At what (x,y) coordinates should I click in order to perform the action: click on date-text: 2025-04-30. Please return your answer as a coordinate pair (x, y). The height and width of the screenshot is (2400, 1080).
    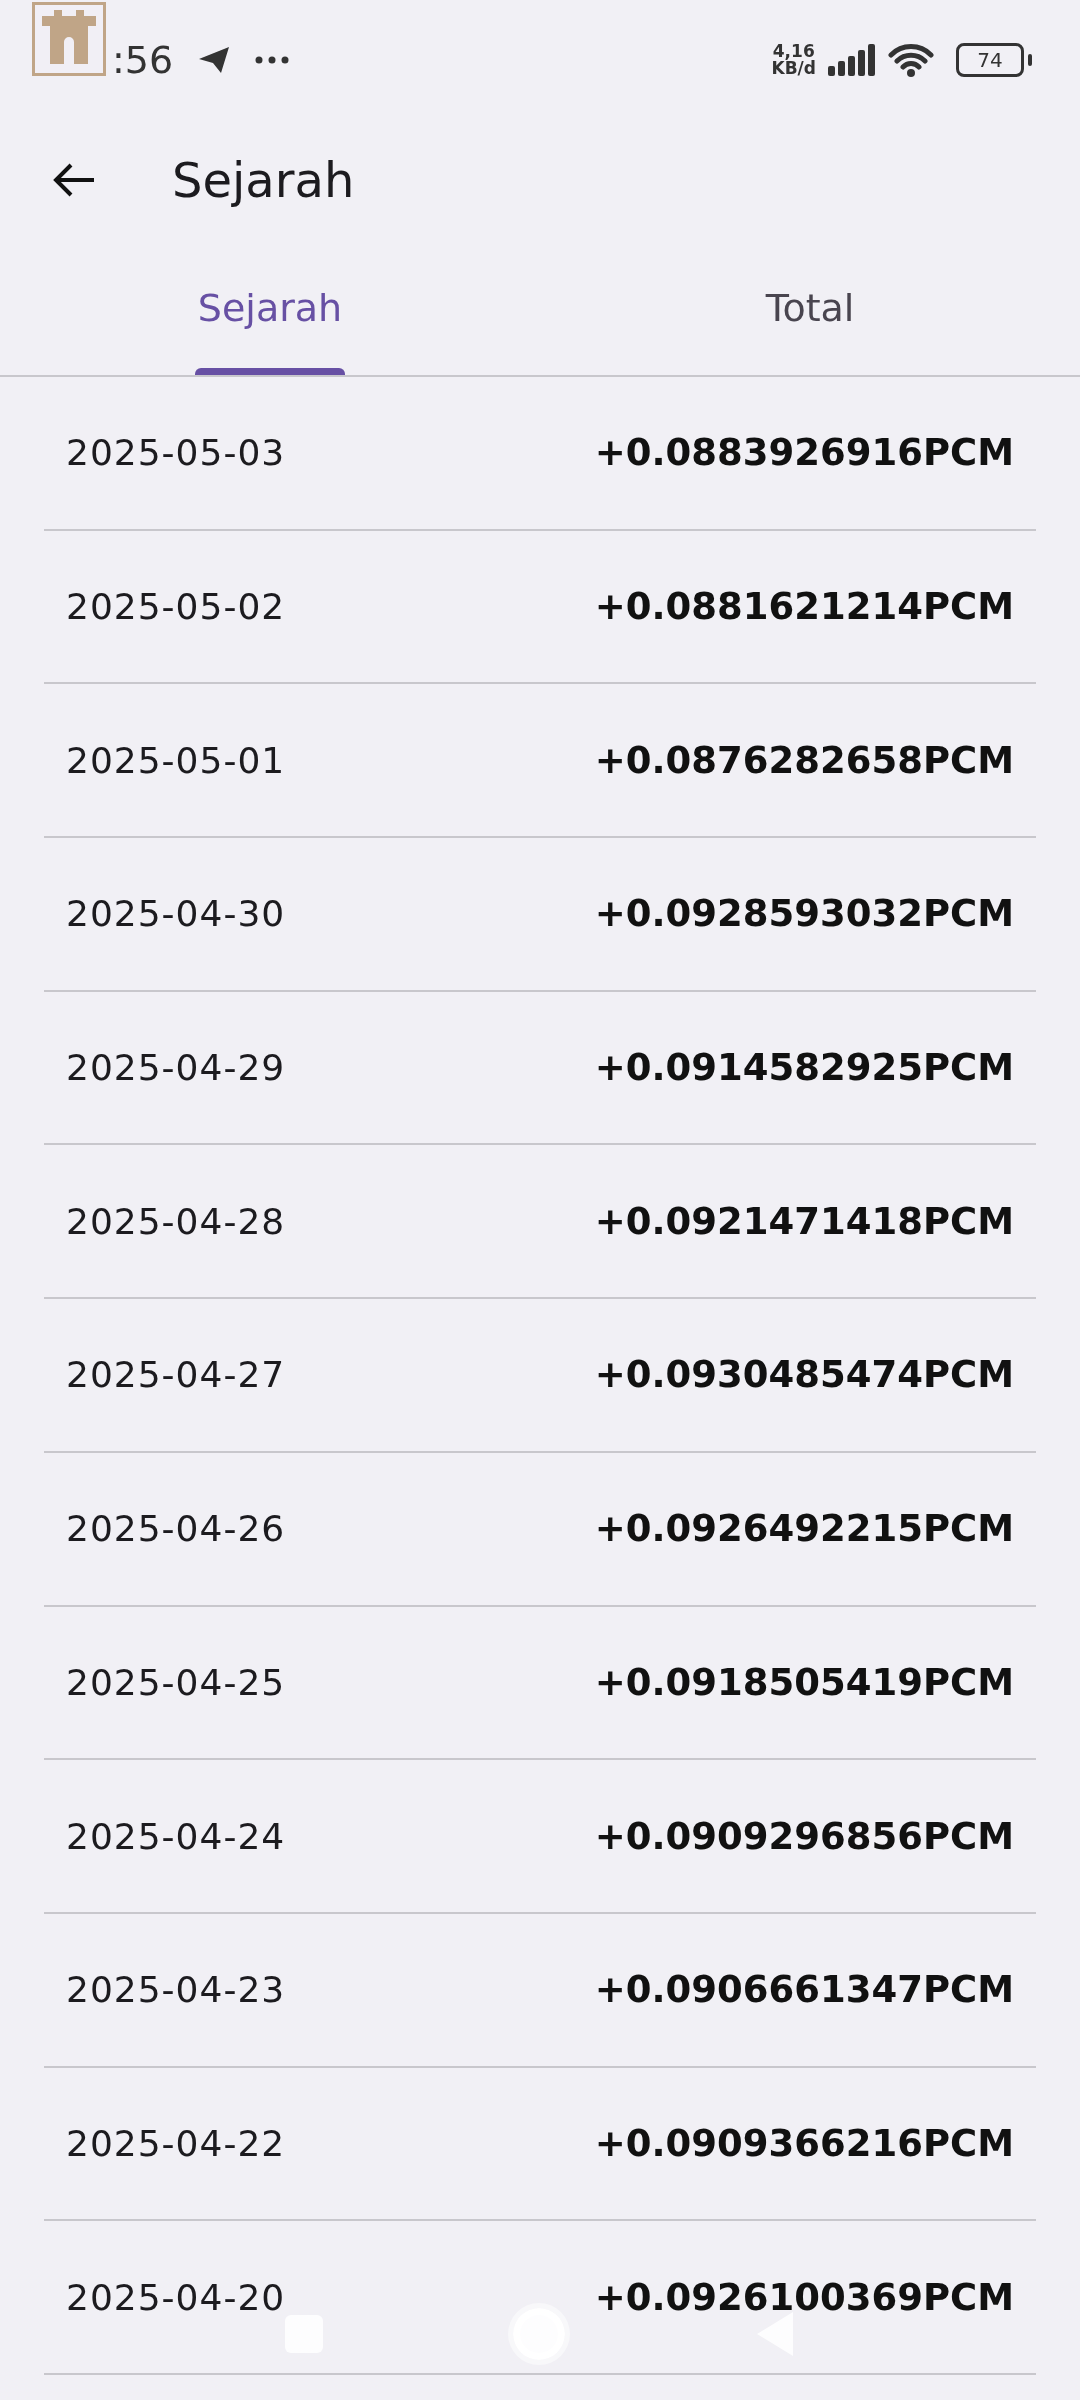
    Looking at the image, I should click on (176, 914).